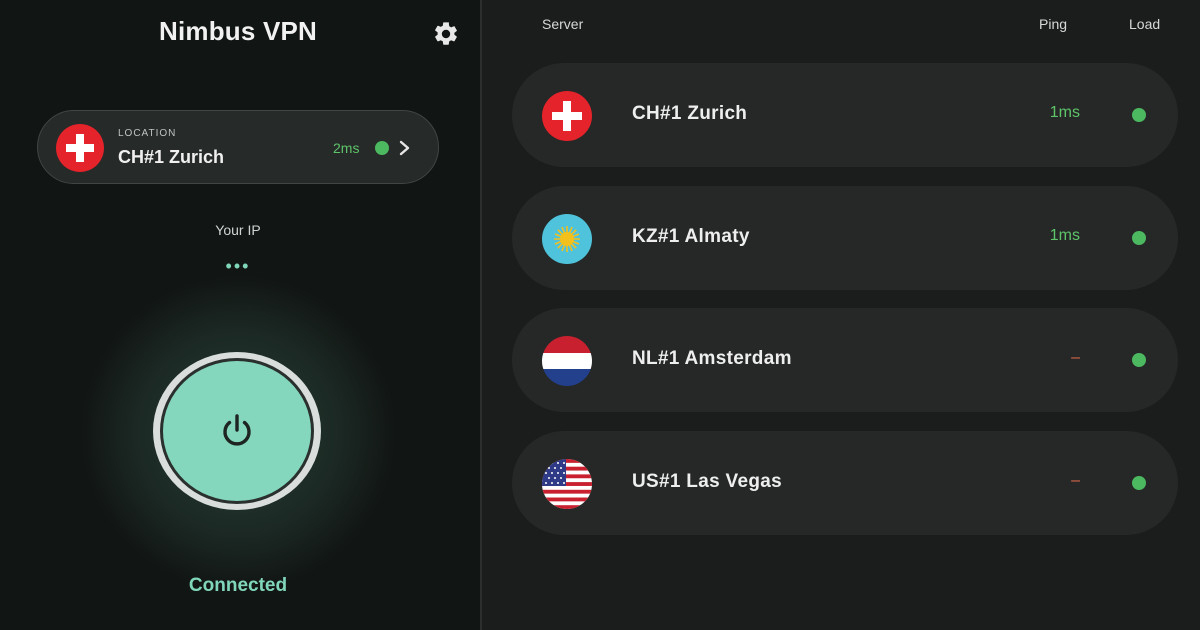  Describe the element at coordinates (845, 360) in the screenshot. I see `server-row-nl-amsterdam: NL#1 Amsterdam –` at that location.